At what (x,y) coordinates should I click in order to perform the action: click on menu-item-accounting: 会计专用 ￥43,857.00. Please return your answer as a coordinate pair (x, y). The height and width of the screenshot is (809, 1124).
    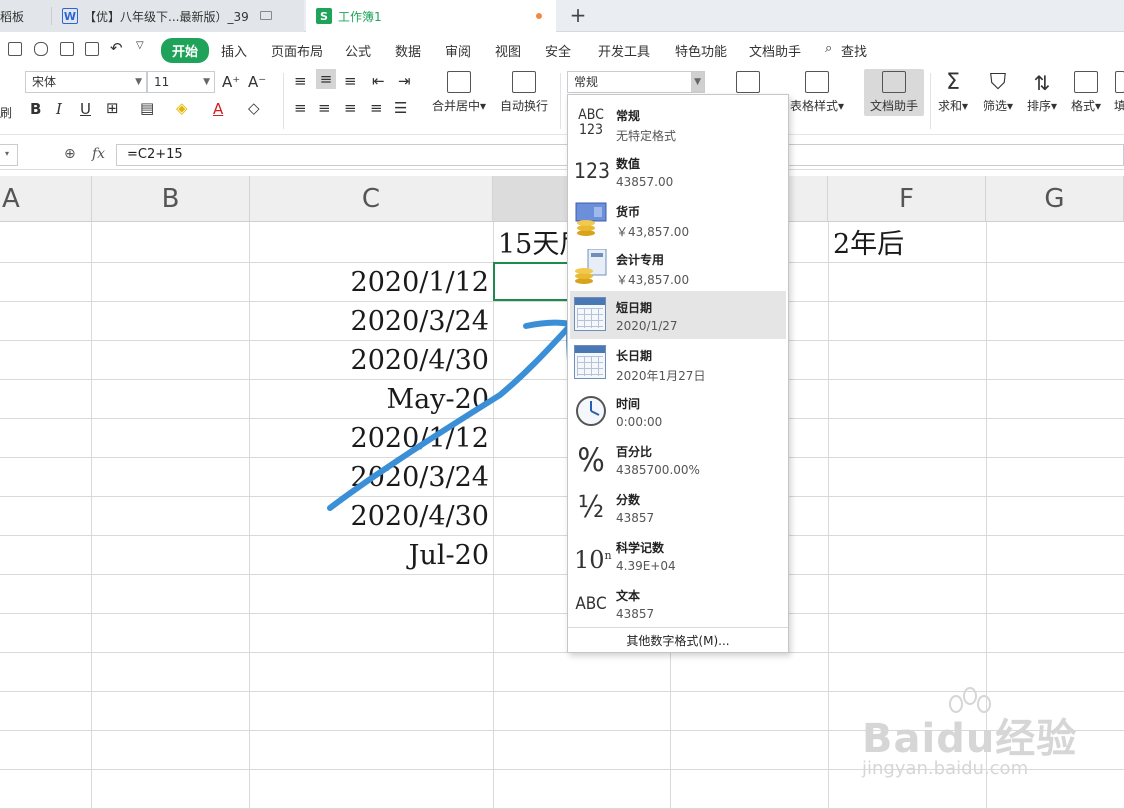
    Looking at the image, I should click on (678, 267).